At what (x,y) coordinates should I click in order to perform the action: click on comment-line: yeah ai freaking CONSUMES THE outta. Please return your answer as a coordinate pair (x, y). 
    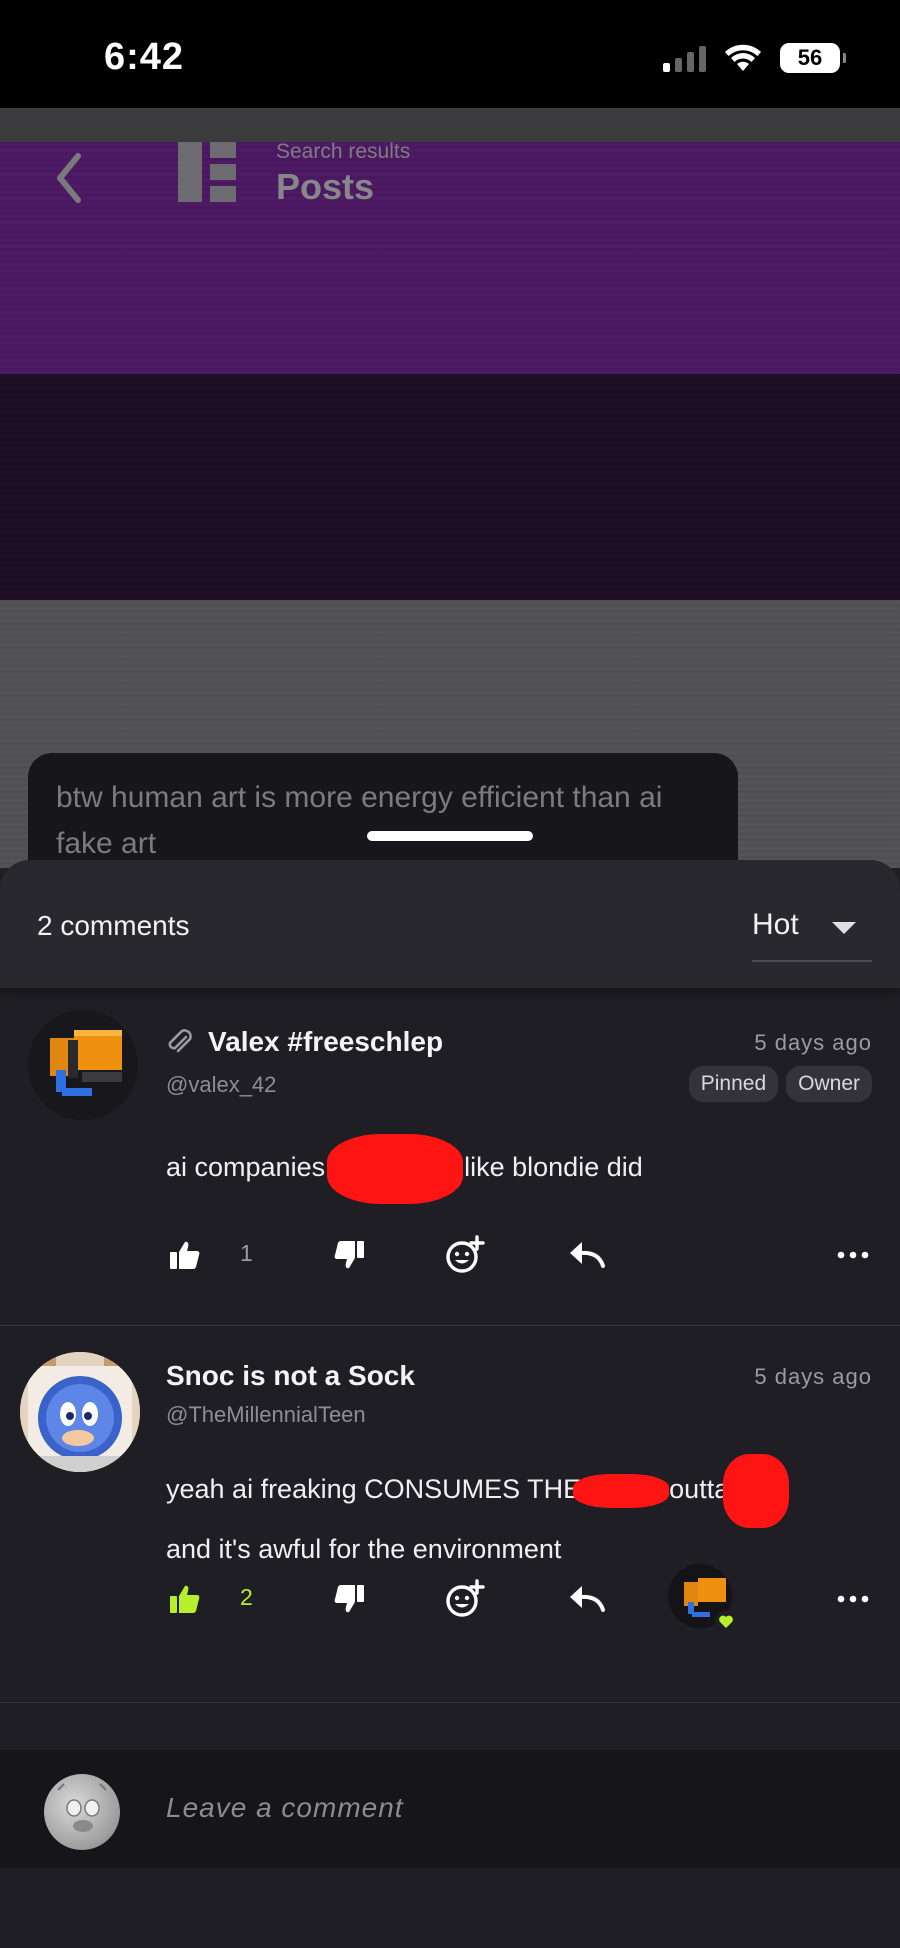
    Looking at the image, I should click on (516, 1491).